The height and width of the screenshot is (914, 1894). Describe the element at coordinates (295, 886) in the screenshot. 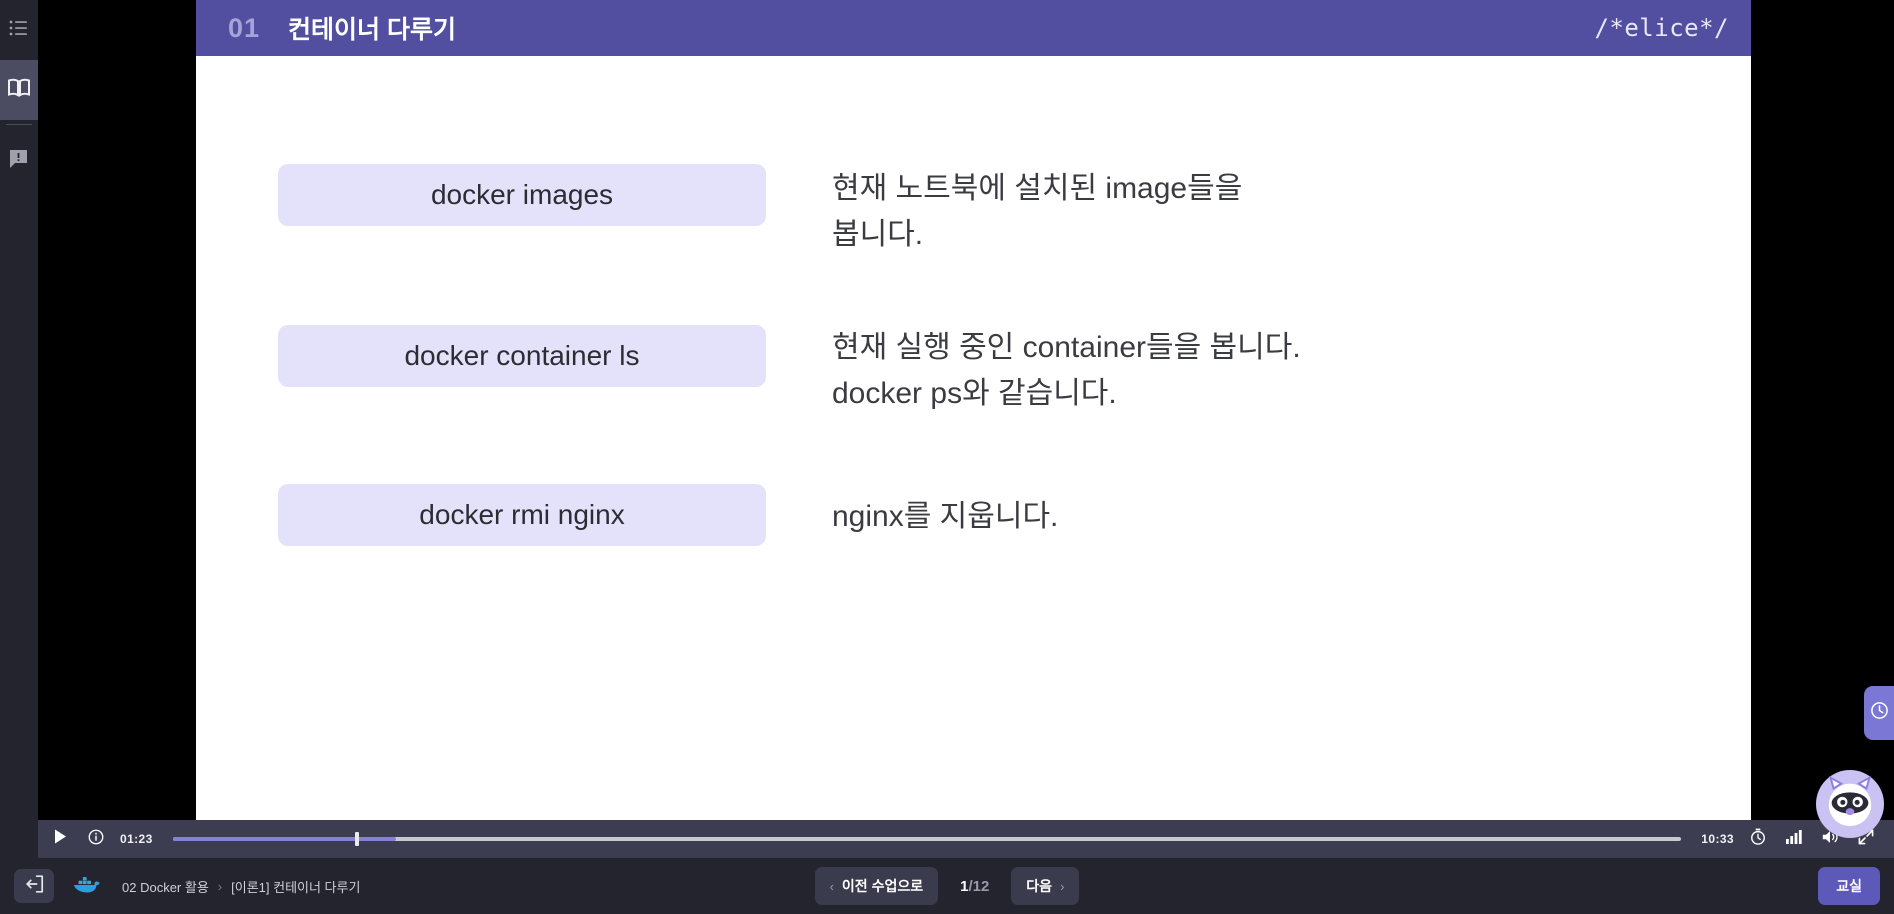

I see `breadcrumb-item-lesson: [이론1] 컨테이너 다루기` at that location.